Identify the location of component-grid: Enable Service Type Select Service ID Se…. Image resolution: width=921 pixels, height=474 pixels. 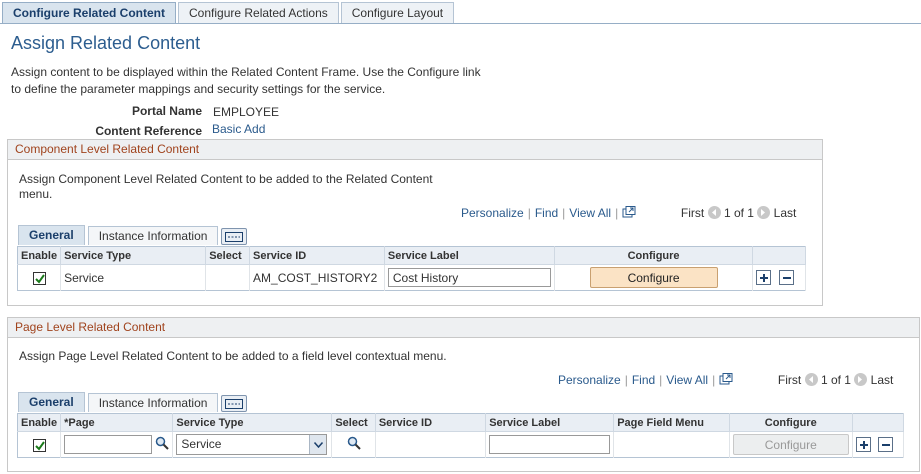
(411, 268).